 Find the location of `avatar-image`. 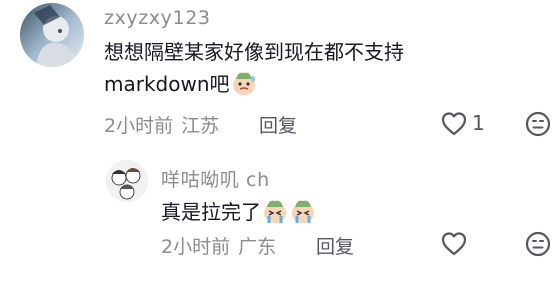

avatar-image is located at coordinates (52, 35).